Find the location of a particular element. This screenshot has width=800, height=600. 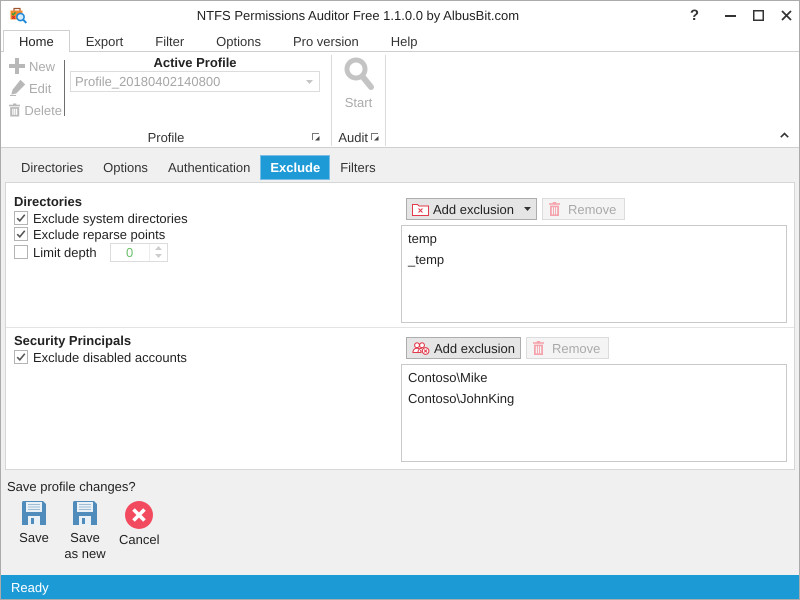

page-tab: Authentication is located at coordinates (209, 167).